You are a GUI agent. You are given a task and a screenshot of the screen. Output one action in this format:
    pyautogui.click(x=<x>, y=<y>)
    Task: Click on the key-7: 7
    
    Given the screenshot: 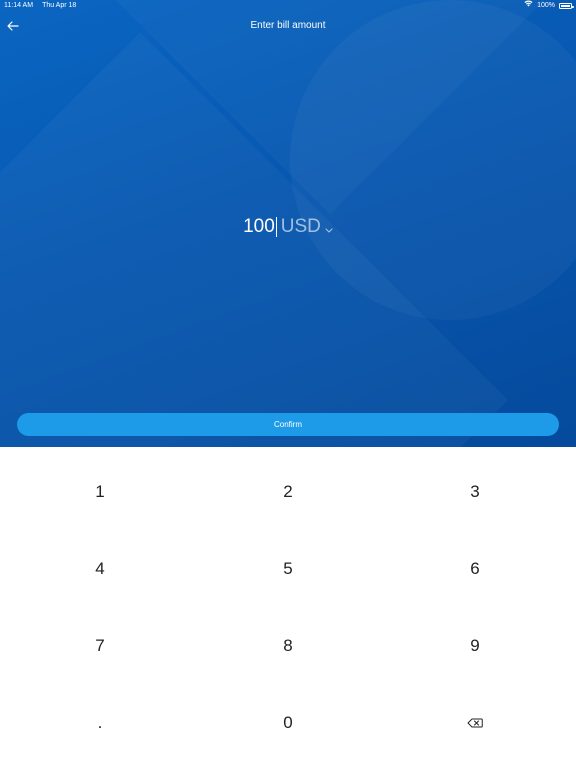 What is the action you would take?
    pyautogui.click(x=100, y=645)
    